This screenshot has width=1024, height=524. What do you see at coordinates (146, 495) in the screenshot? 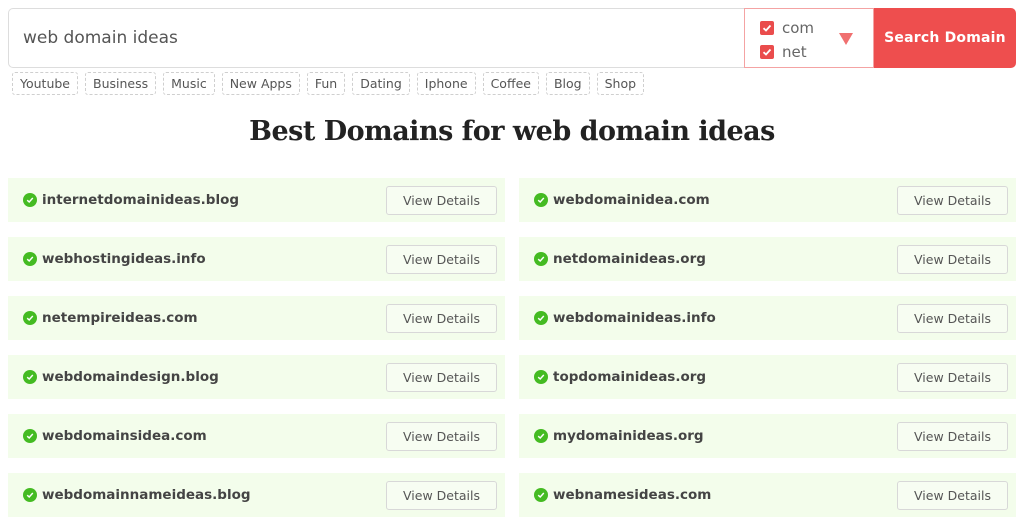
I see `domain-name: webdomainnameideas.blog` at bounding box center [146, 495].